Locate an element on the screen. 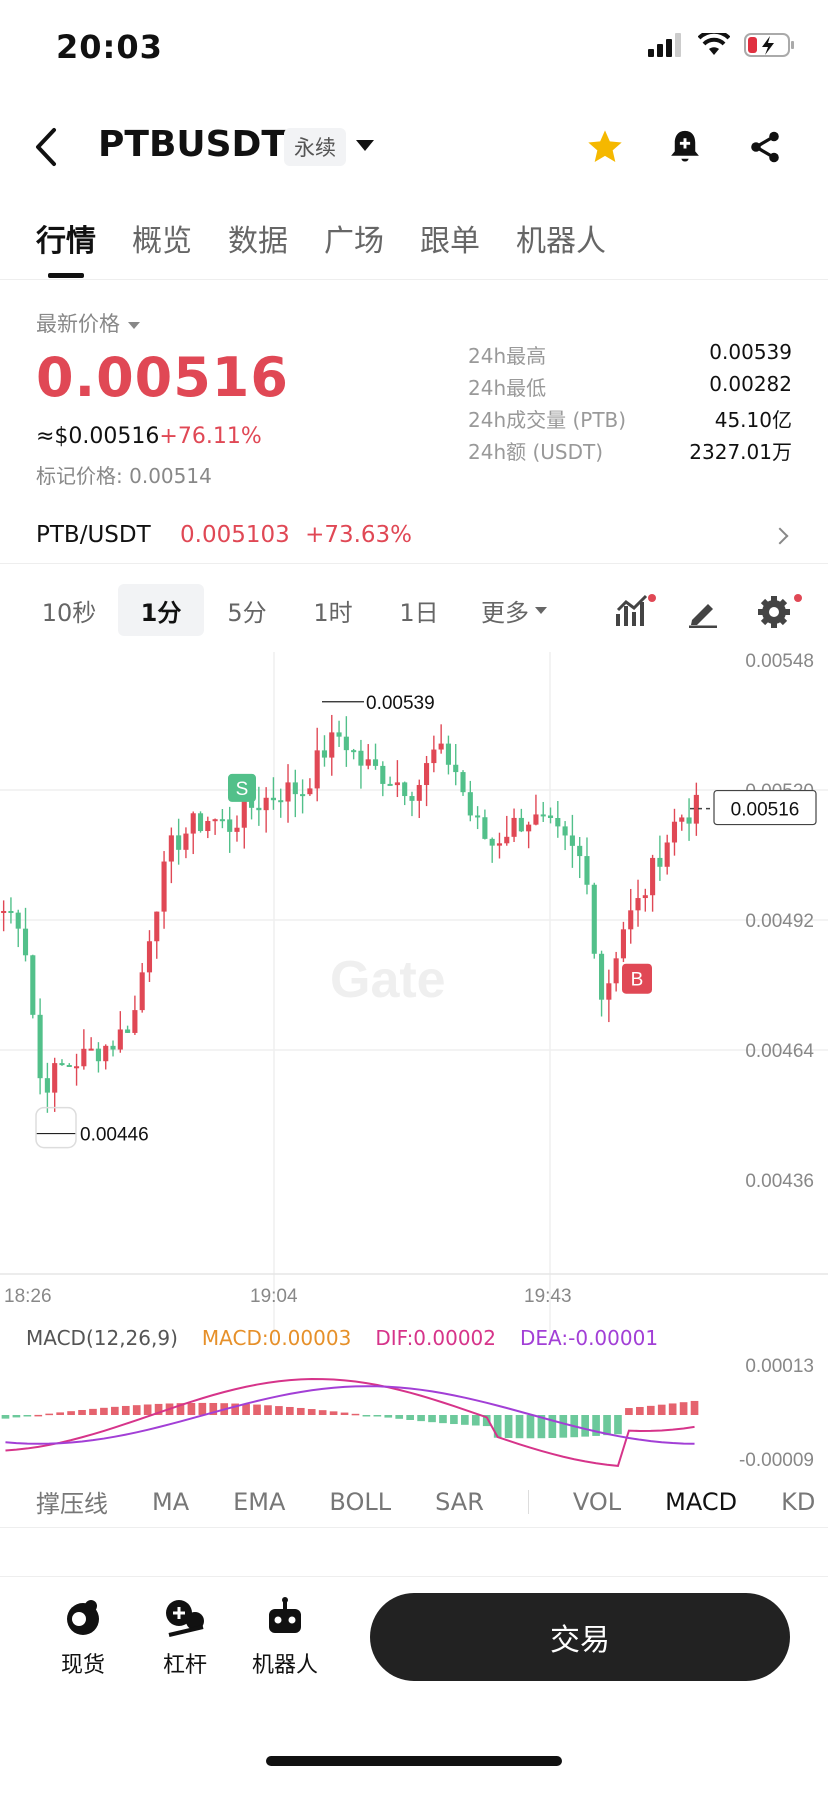  last-price-tag: 0.00516 is located at coordinates (765, 810).